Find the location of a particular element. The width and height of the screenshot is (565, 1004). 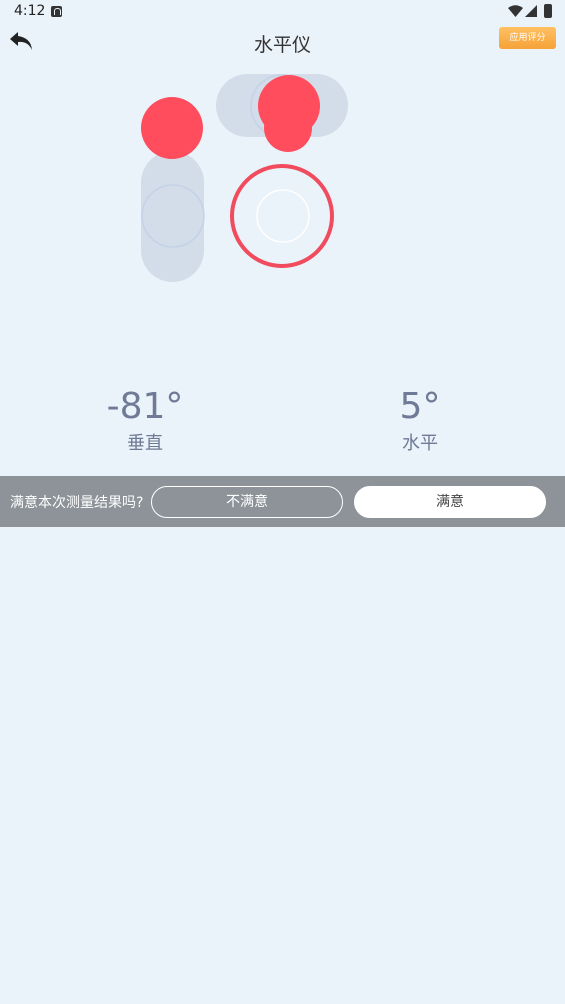

horizontal-angle-label: 水平 is located at coordinates (420, 443).